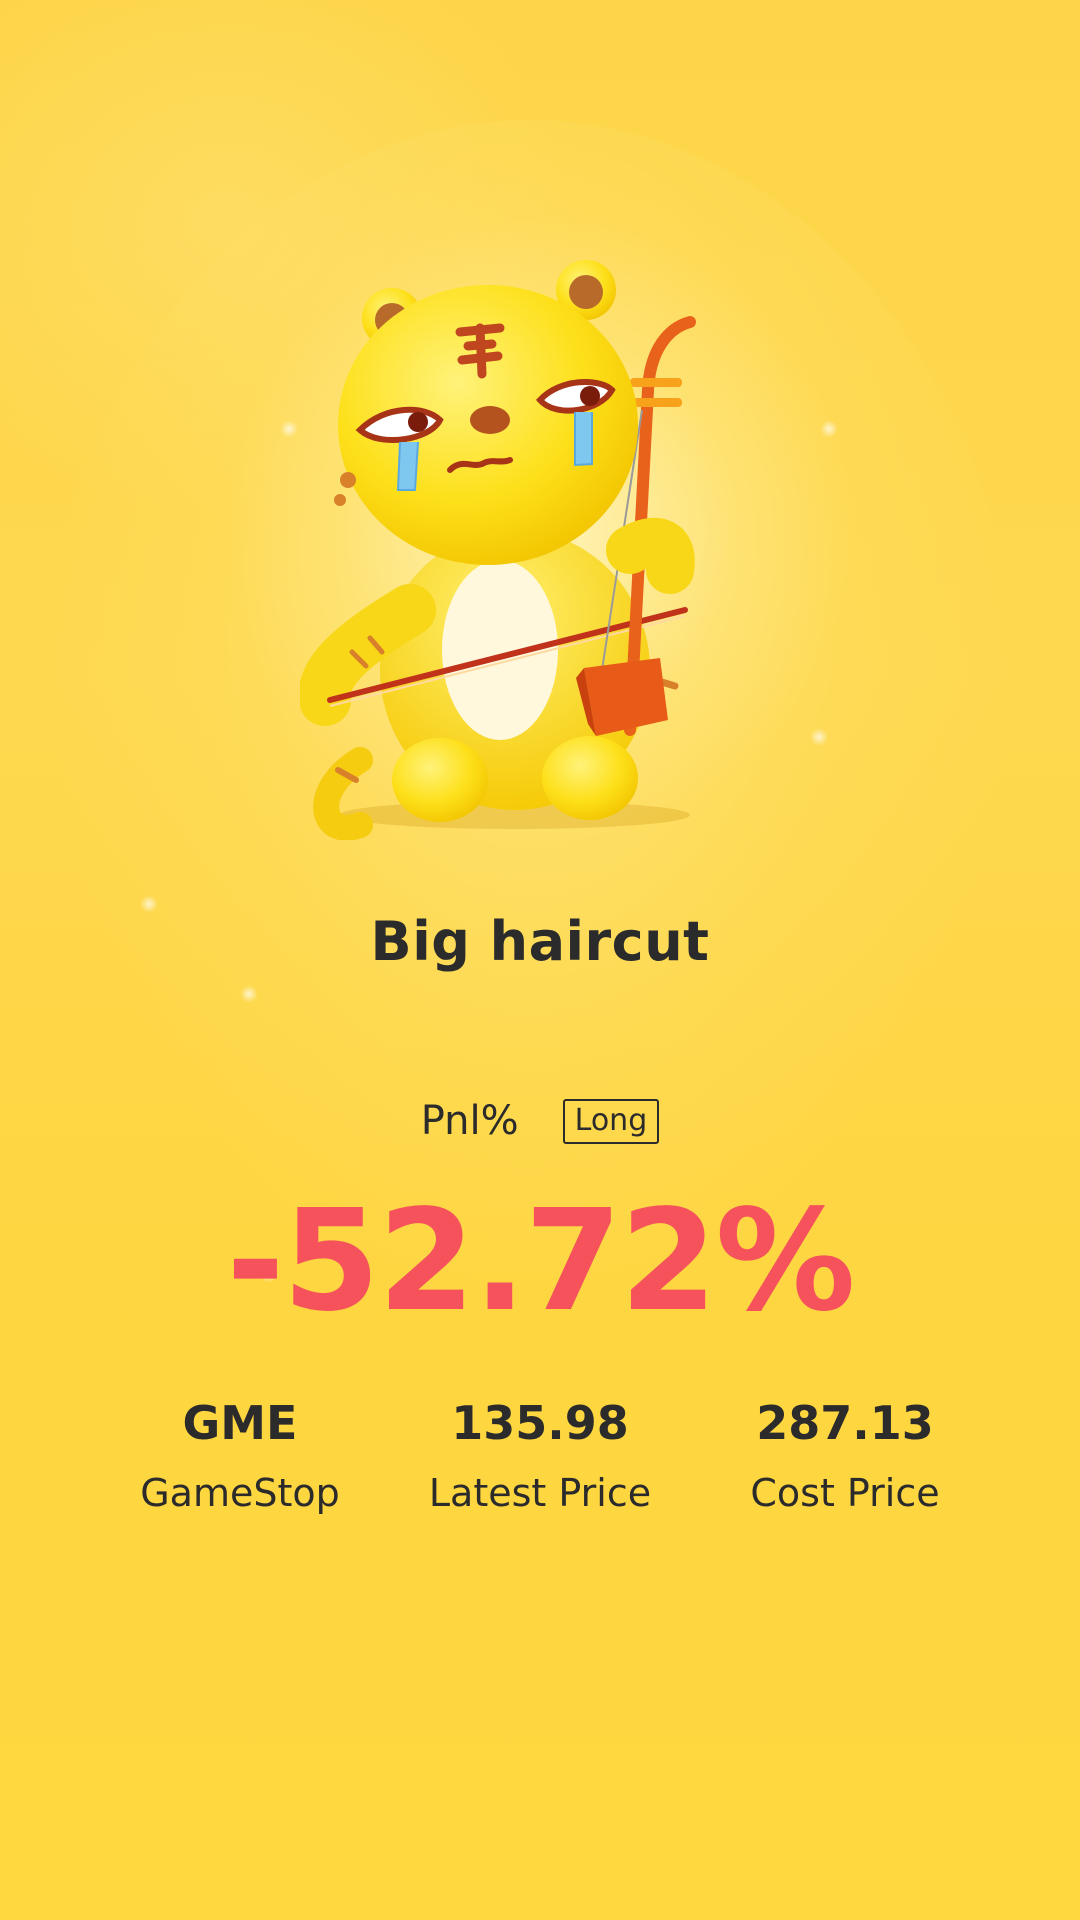  Describe the element at coordinates (498, 550) in the screenshot. I see `crying-tiger-erhu-icon` at that location.